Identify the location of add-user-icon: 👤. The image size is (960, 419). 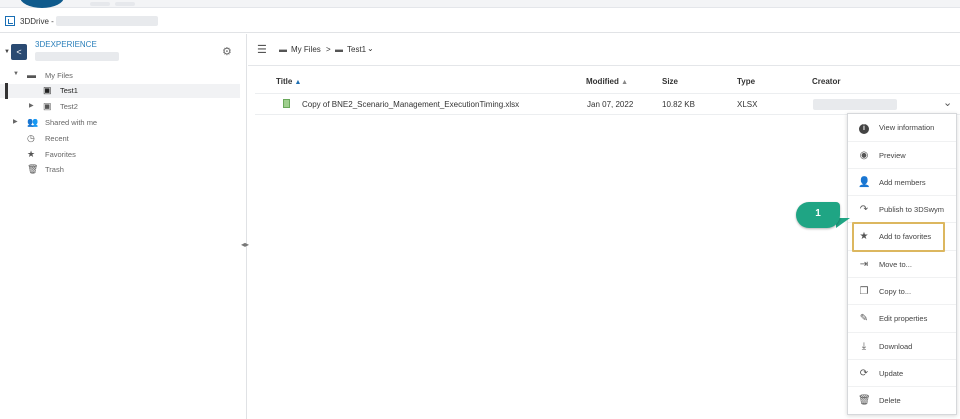
(864, 182).